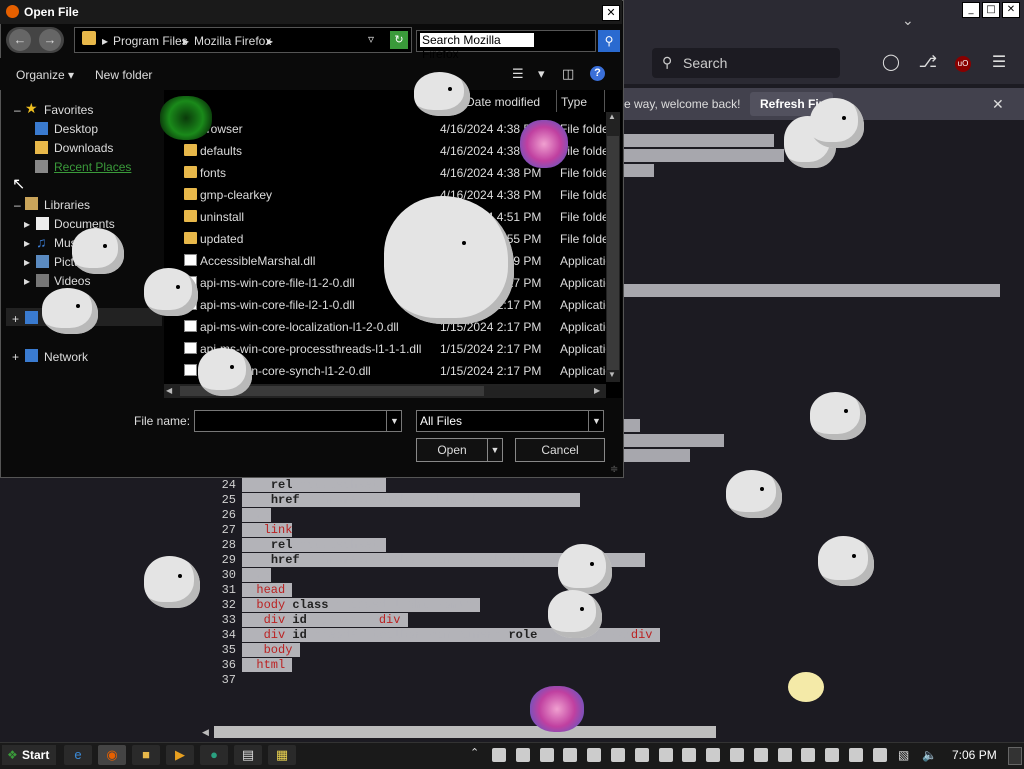 The width and height of the screenshot is (1024, 769). What do you see at coordinates (67, 205) in the screenshot?
I see `nav-libraries: Libraries` at bounding box center [67, 205].